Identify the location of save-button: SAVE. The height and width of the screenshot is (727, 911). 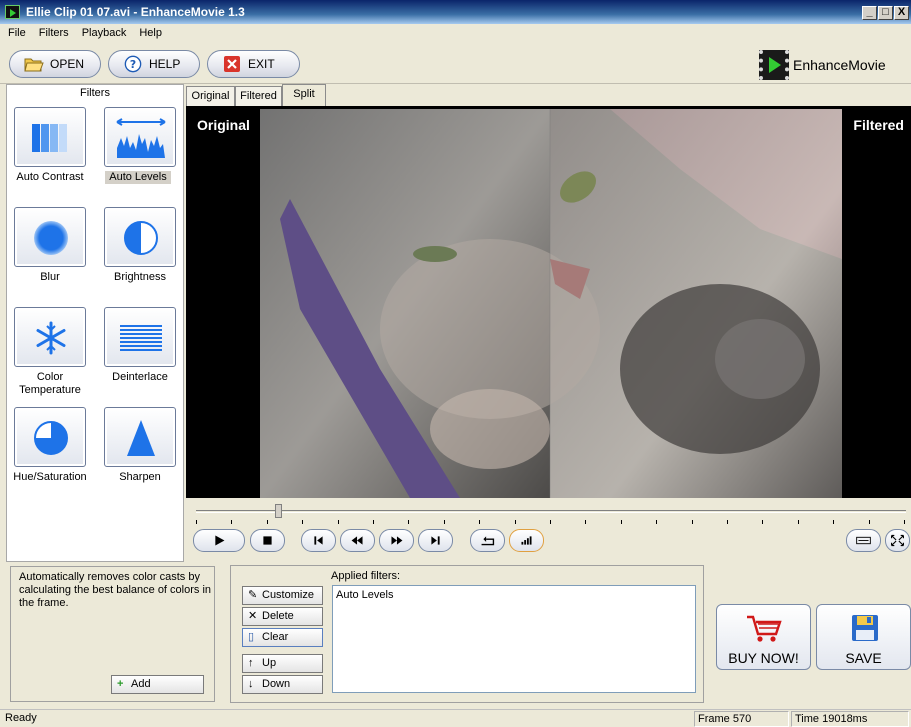
(863, 637).